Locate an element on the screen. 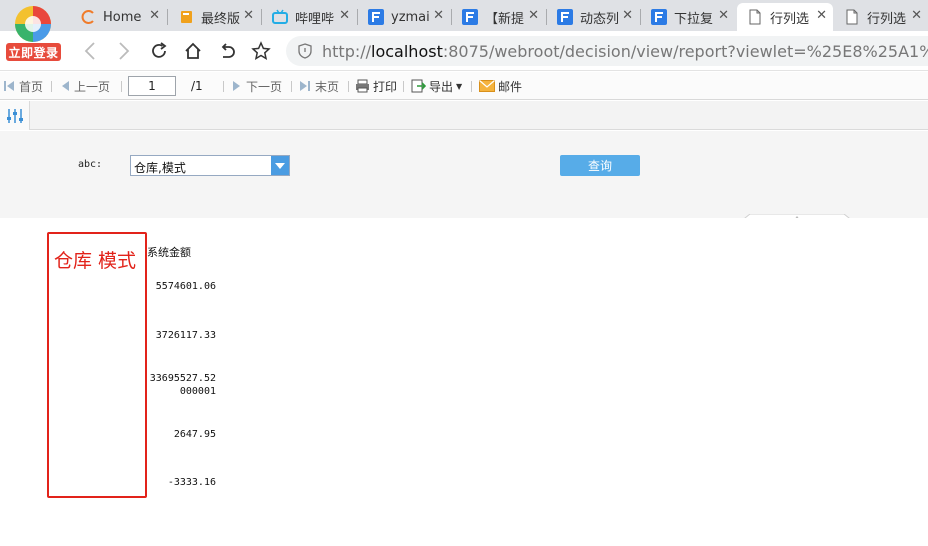 The width and height of the screenshot is (928, 546). amount-cell: 2647.95 is located at coordinates (194, 434).